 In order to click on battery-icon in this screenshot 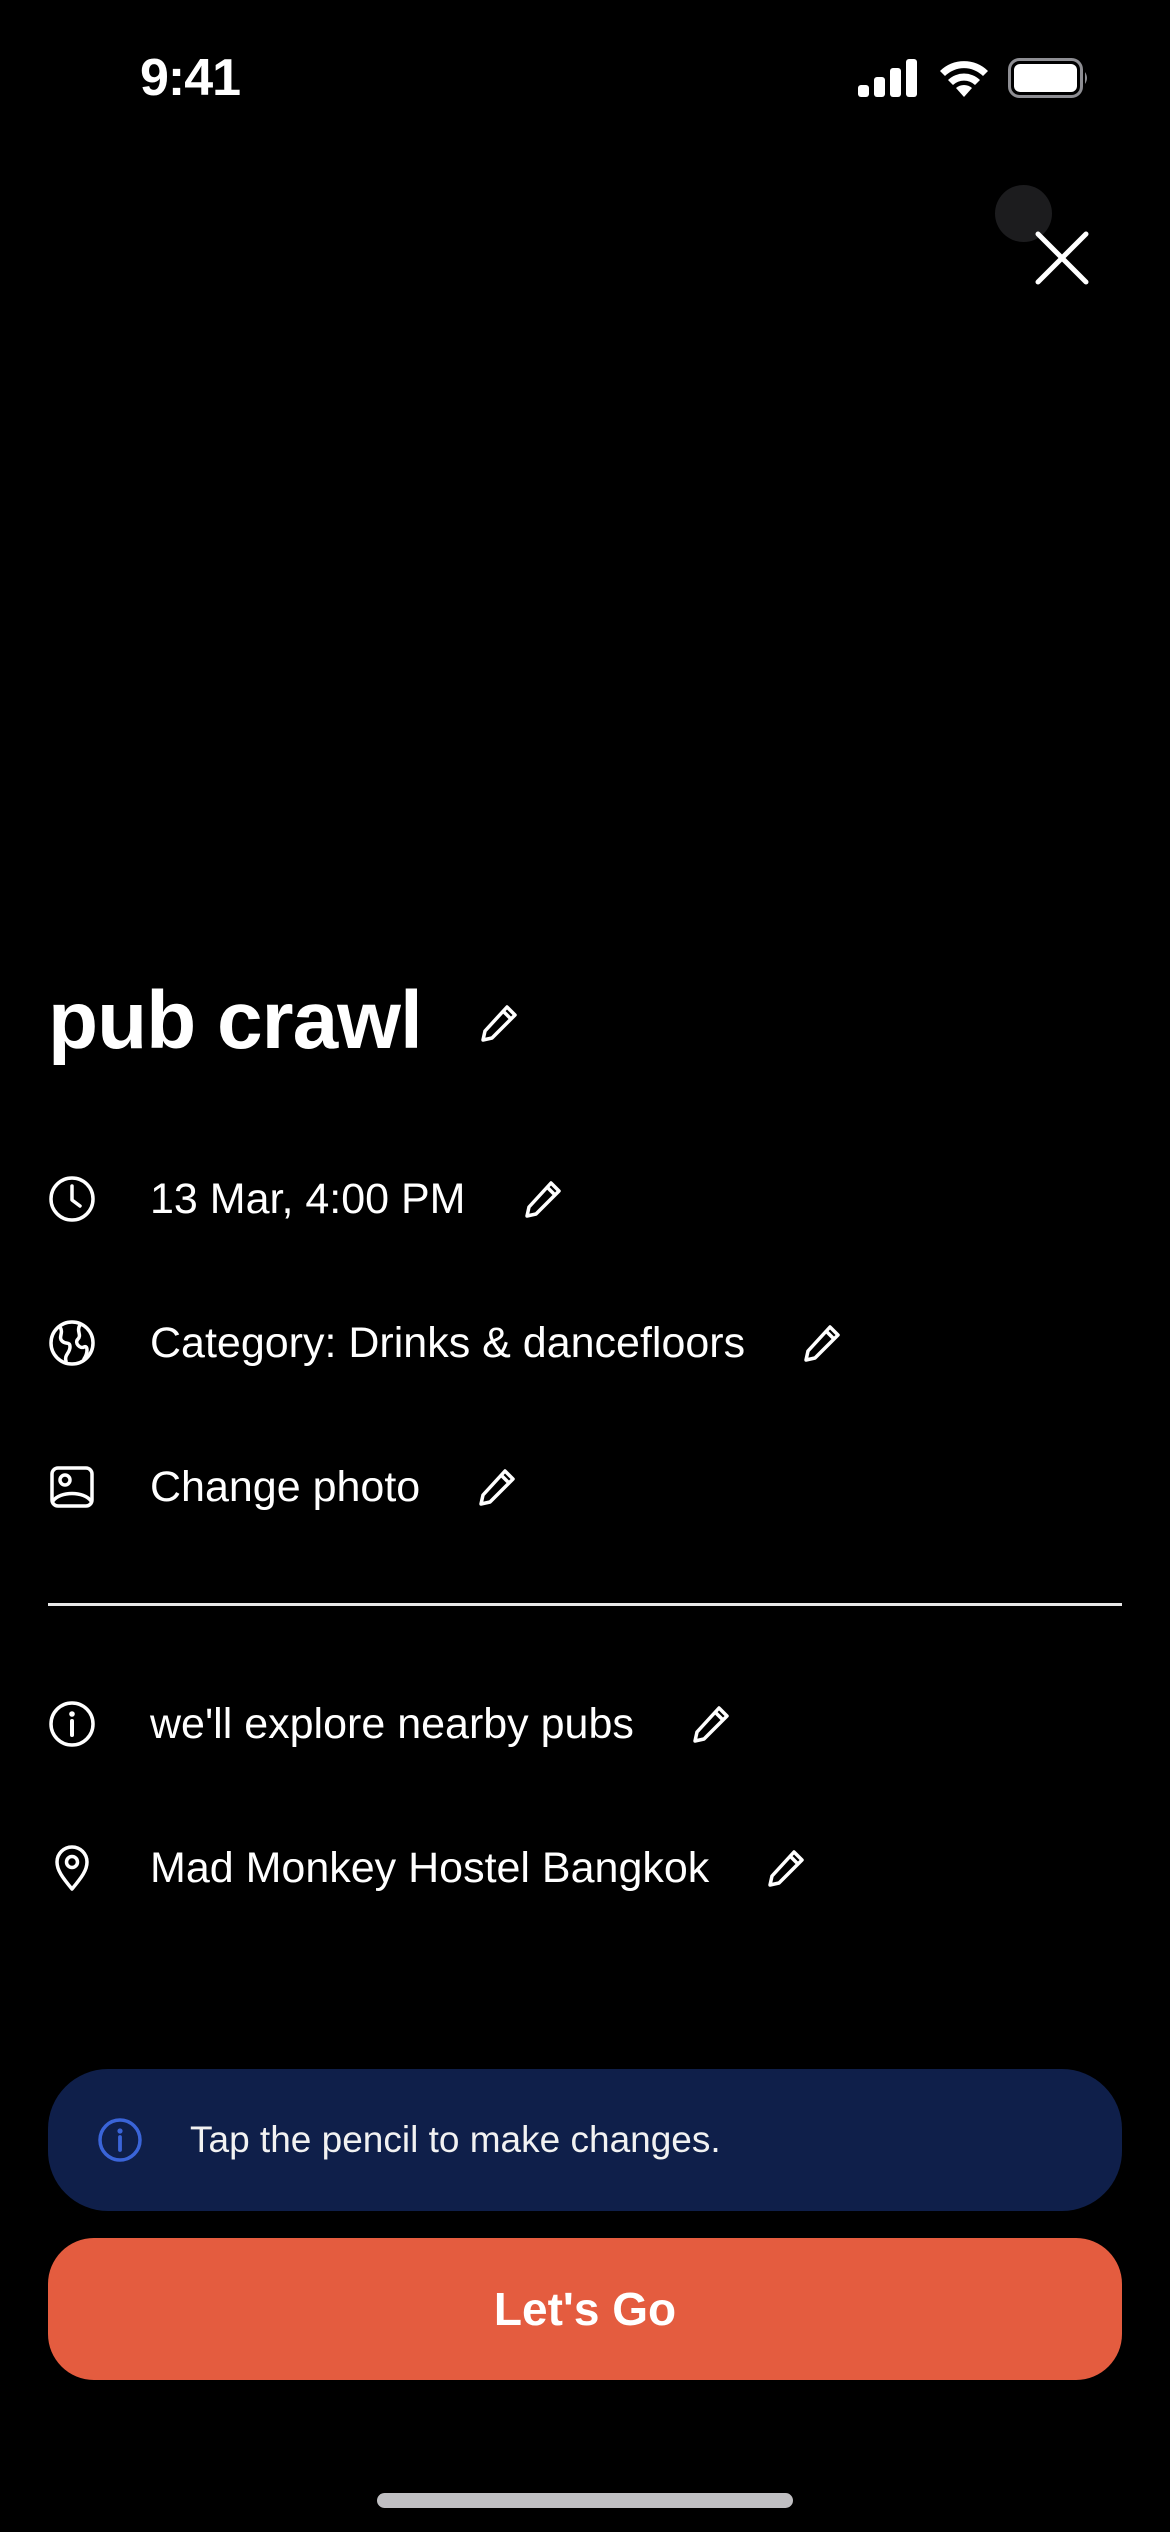, I will do `click(1047, 78)`.